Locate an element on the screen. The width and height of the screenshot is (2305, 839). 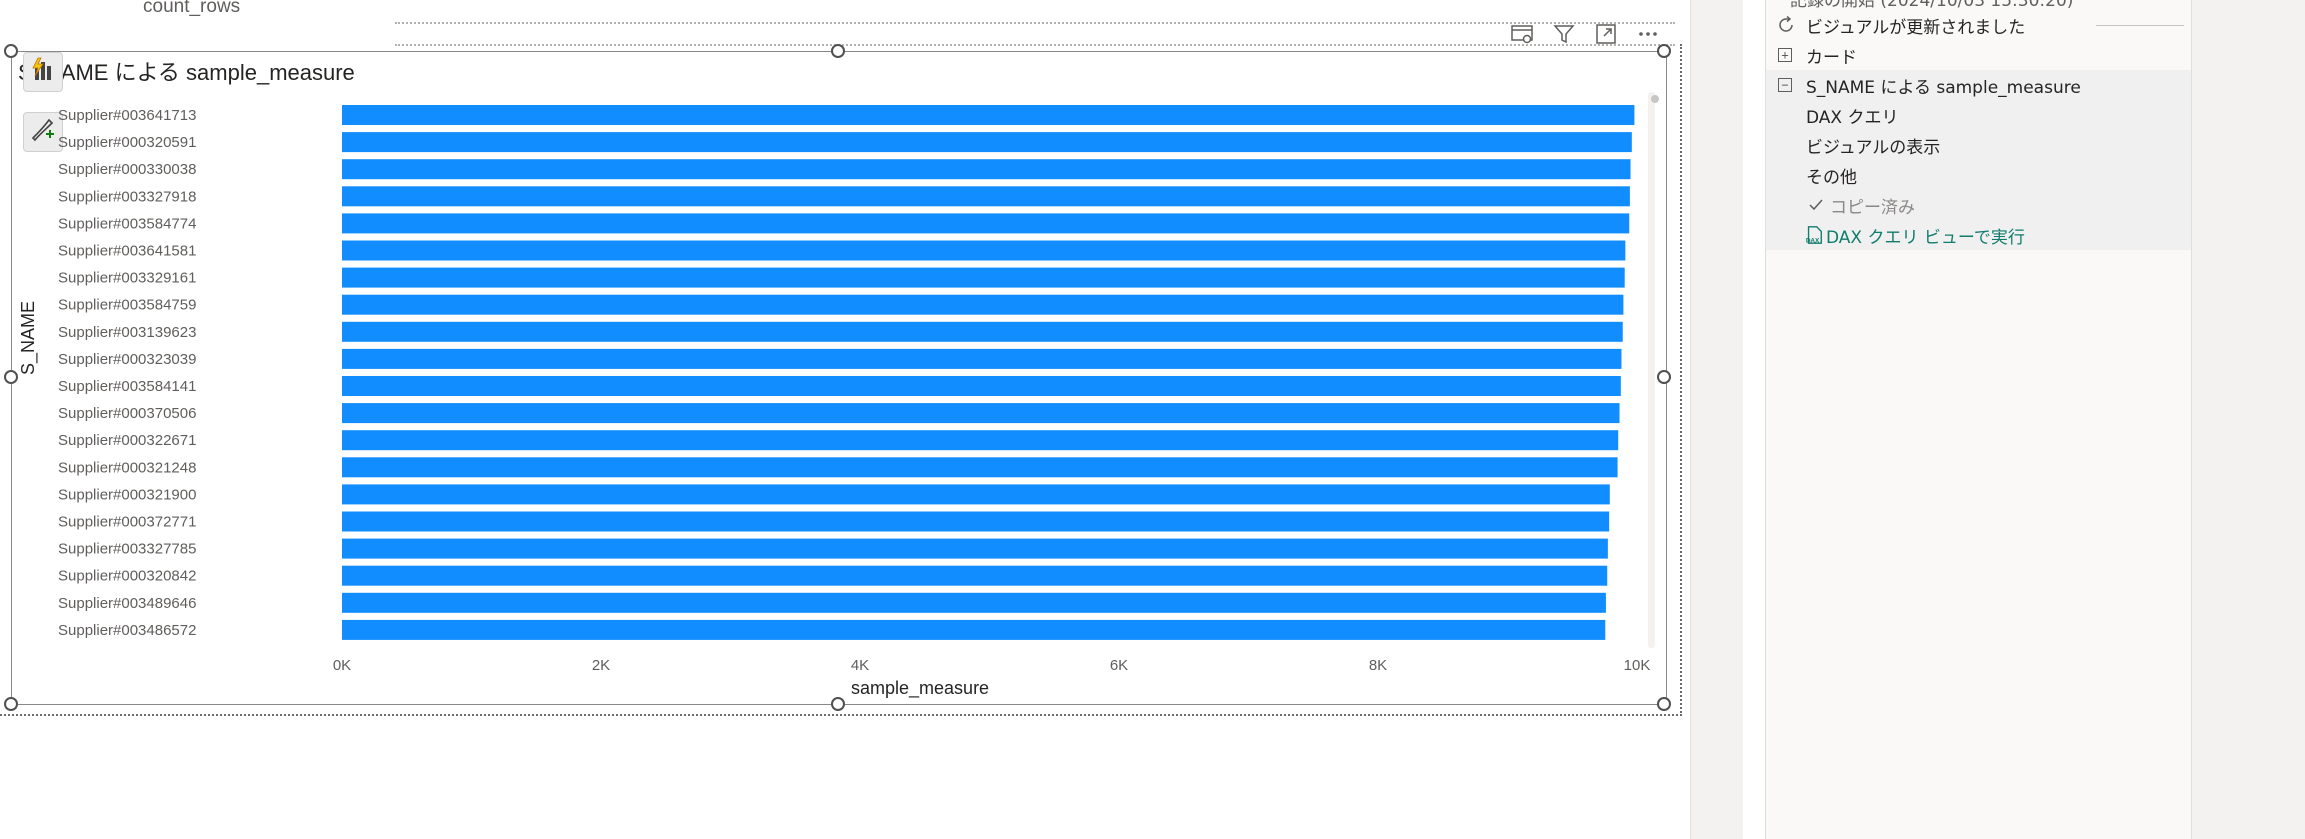
row-label: S_NAME による sample_measure is located at coordinates (1943, 87).